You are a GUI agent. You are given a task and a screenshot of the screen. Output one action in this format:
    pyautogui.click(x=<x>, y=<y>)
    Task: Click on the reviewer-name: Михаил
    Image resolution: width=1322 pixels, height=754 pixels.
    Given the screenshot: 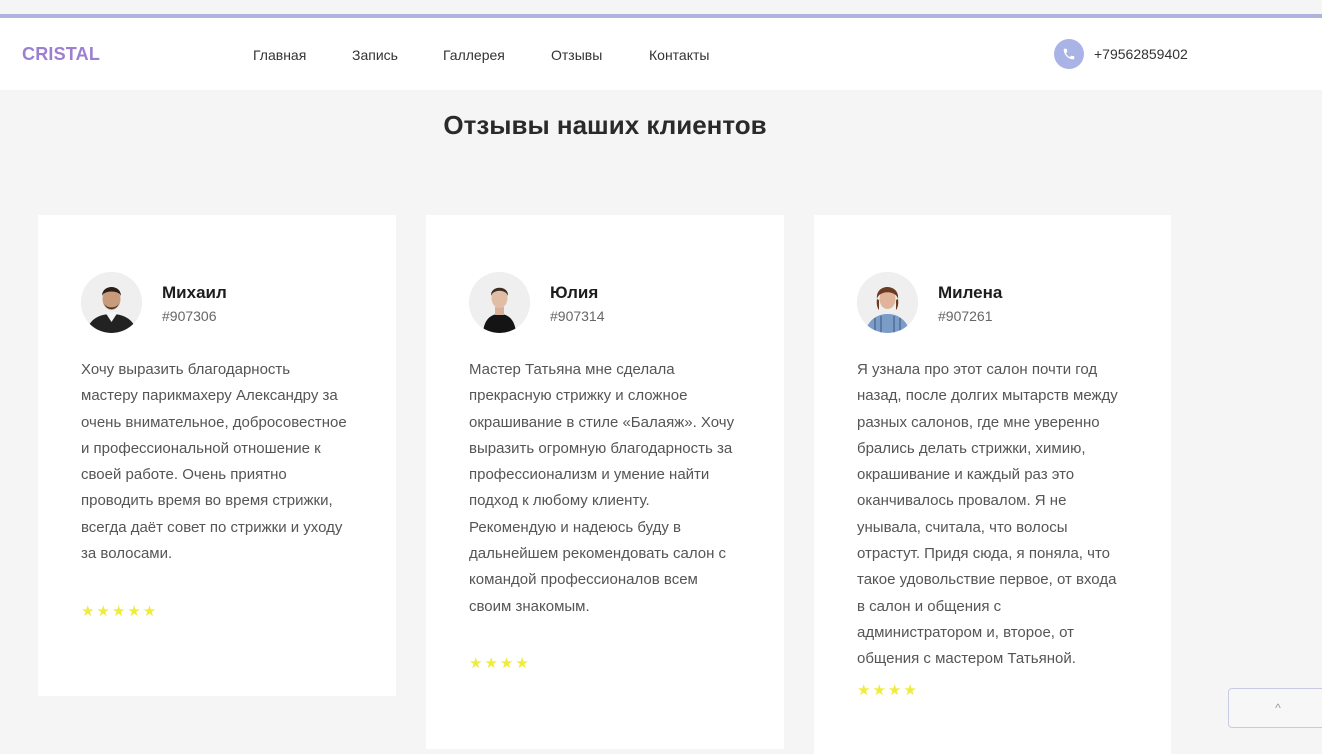 What is the action you would take?
    pyautogui.click(x=194, y=292)
    